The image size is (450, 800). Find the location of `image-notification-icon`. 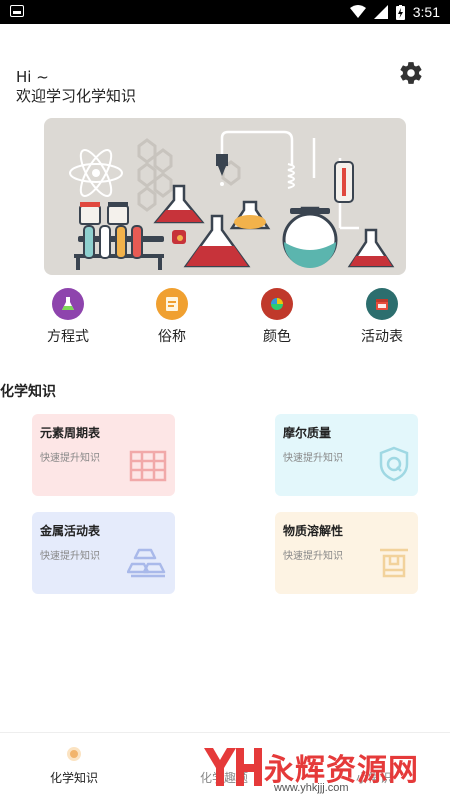

image-notification-icon is located at coordinates (17, 11).